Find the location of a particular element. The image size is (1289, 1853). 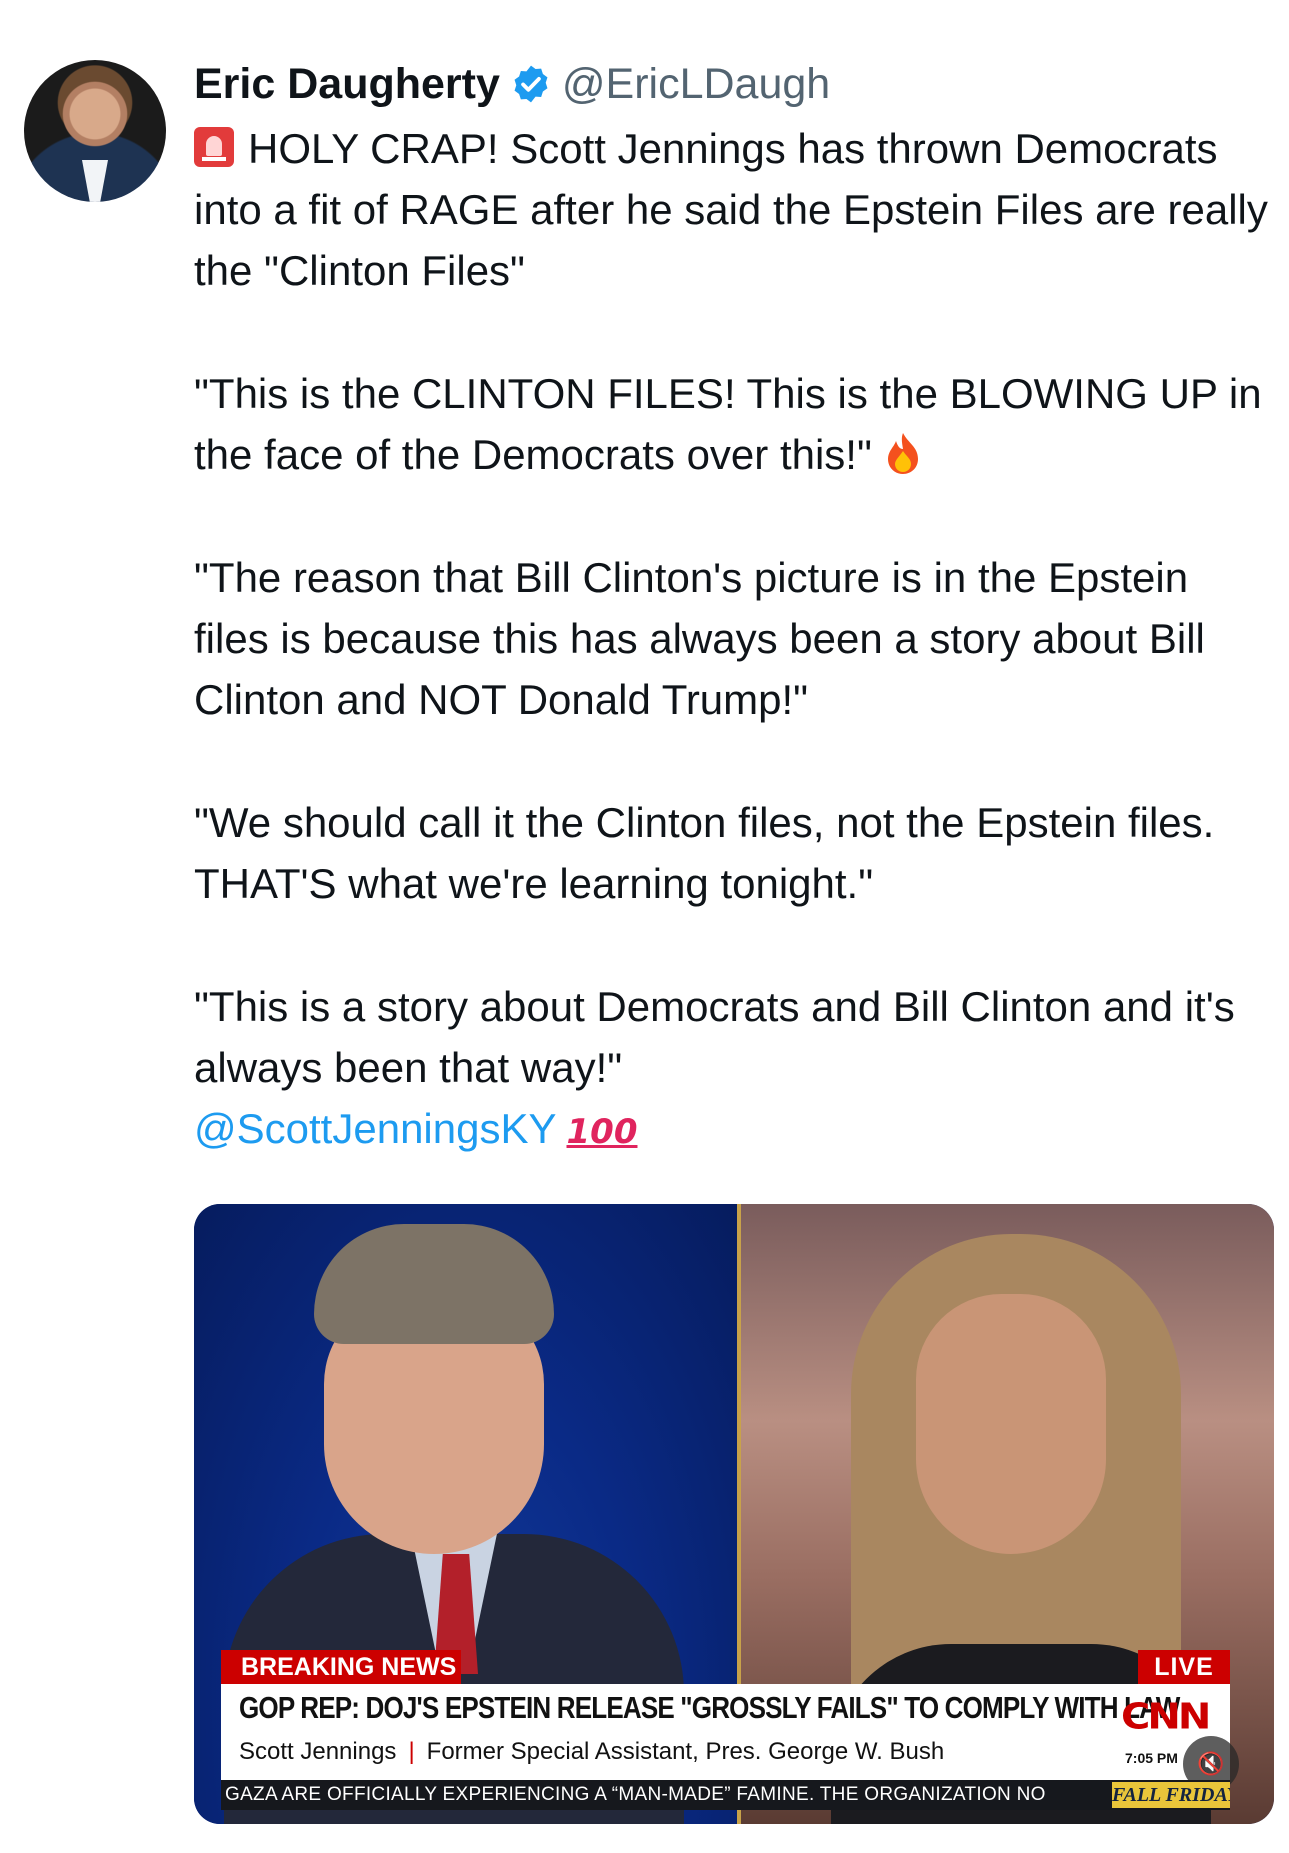

breaking-news-label: BREAKING NEWS is located at coordinates (341, 1667).